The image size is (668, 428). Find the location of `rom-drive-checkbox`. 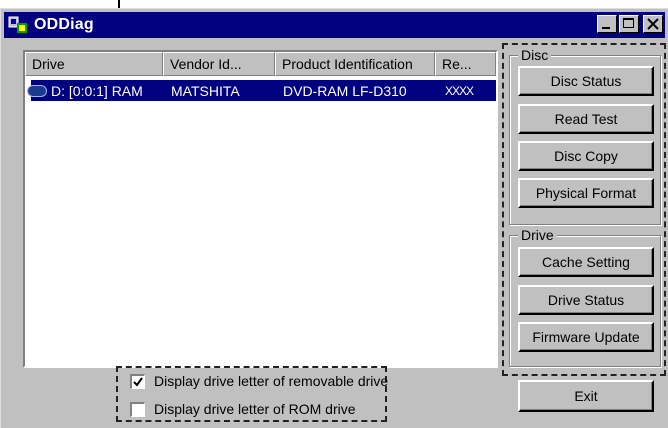

rom-drive-checkbox is located at coordinates (137, 409).